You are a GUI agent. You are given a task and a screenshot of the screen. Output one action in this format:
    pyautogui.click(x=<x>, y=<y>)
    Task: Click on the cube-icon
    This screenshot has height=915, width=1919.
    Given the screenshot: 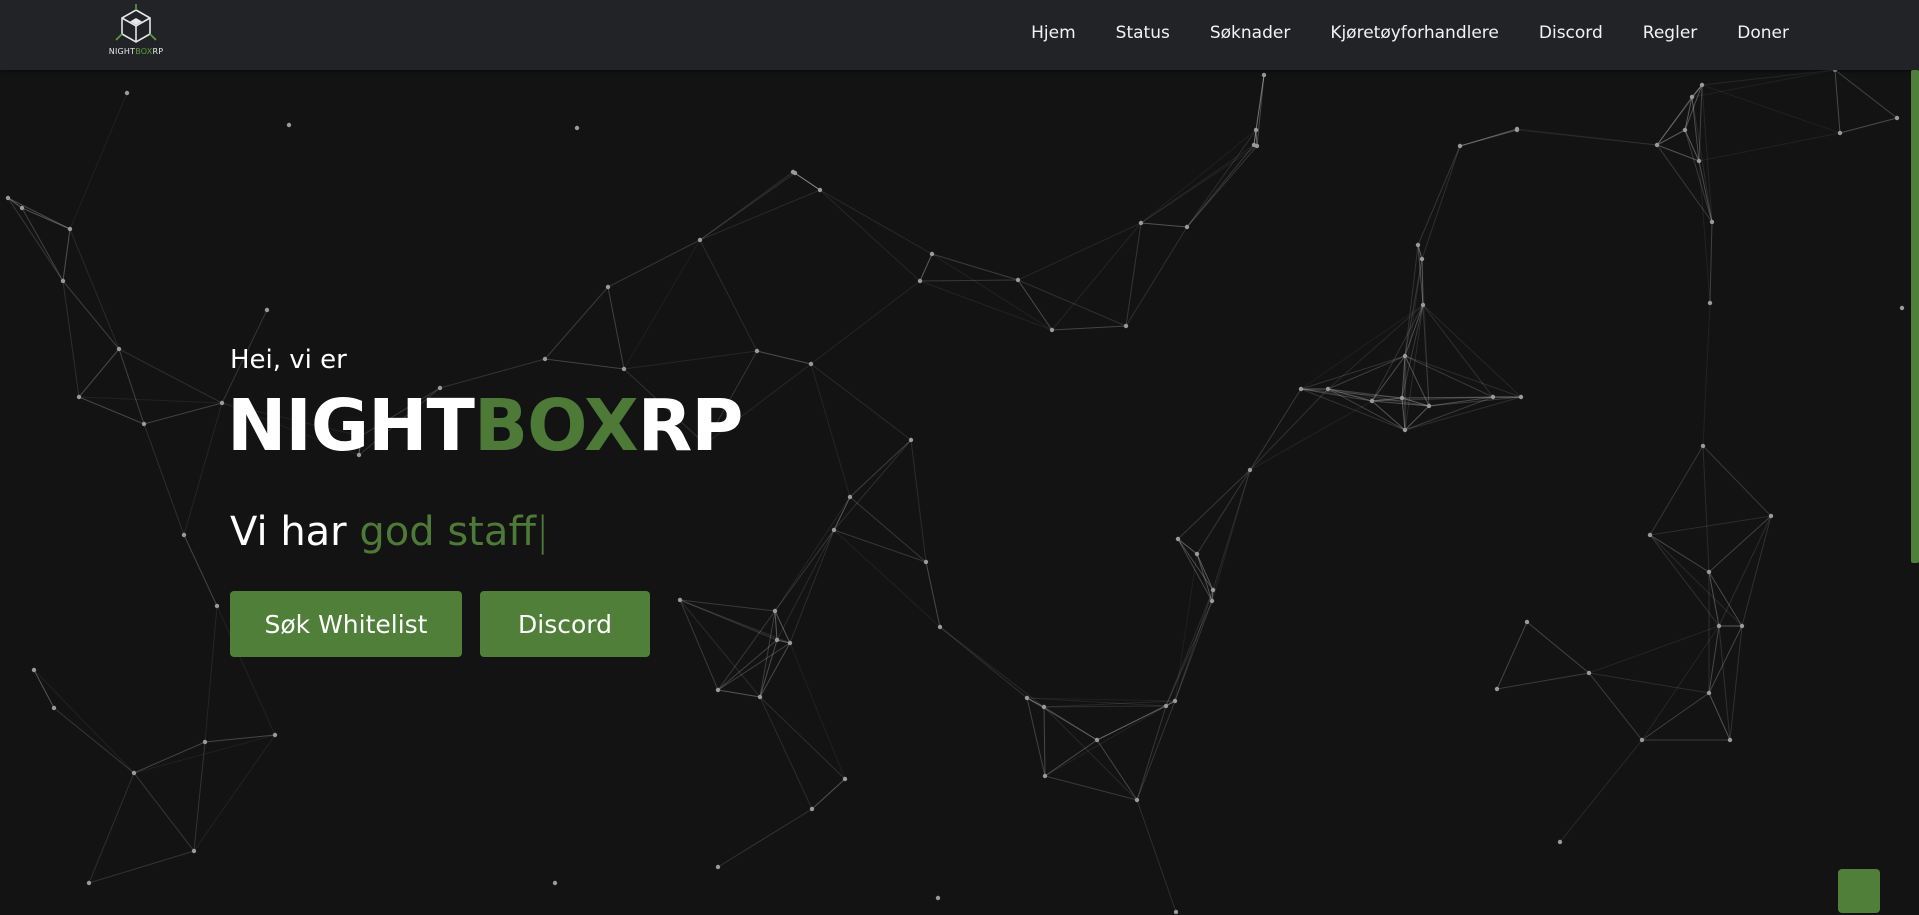 What is the action you would take?
    pyautogui.click(x=136, y=23)
    